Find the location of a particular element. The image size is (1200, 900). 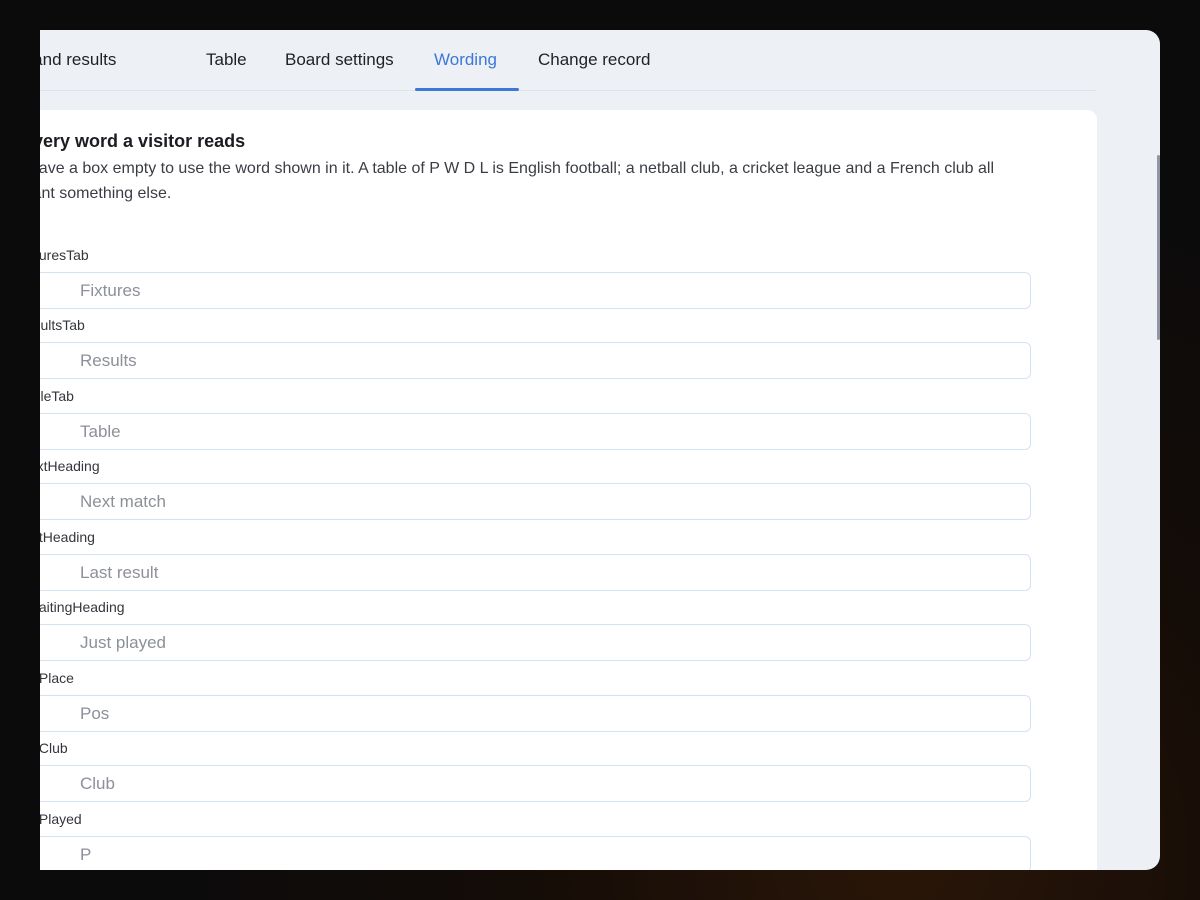

field-label-awaiting-heading: awaitingHeading is located at coordinates (82, 607).